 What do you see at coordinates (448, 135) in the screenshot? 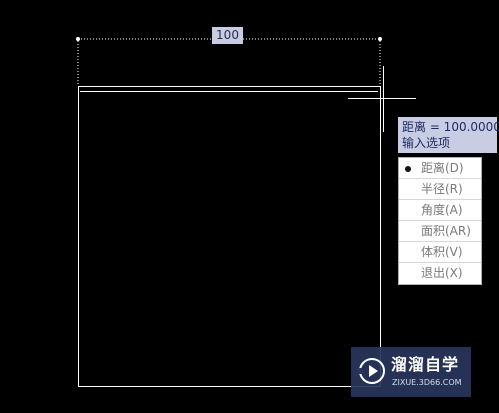
I see `measure-tooltip: 距离 = 100.0000 输入选项` at bounding box center [448, 135].